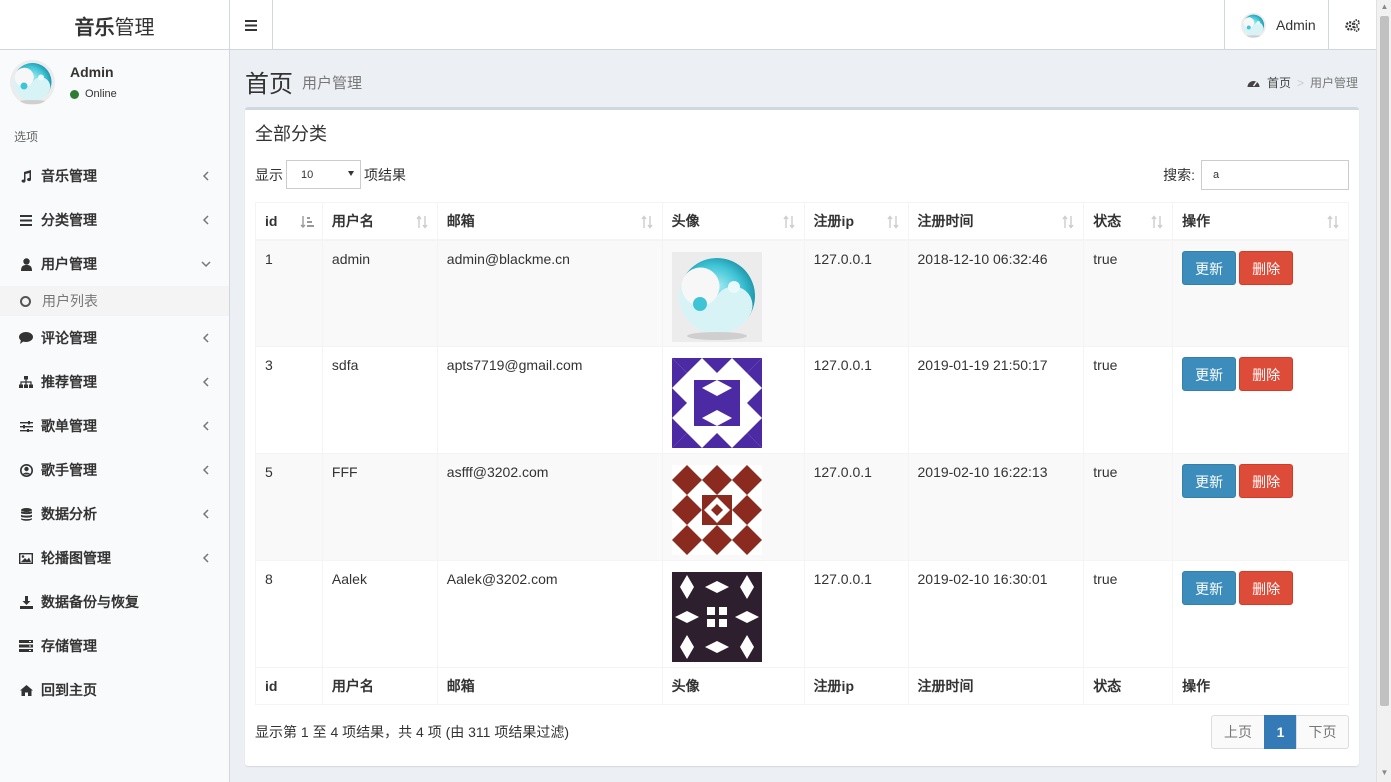 The width and height of the screenshot is (1391, 782). Describe the element at coordinates (114, 514) in the screenshot. I see `sidebar-item-analytics: 数据分析` at that location.